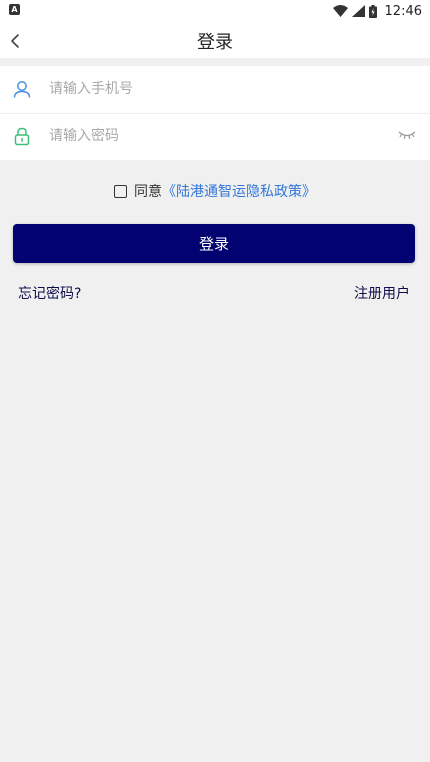 The height and width of the screenshot is (762, 430). I want to click on password-input, so click(214, 136).